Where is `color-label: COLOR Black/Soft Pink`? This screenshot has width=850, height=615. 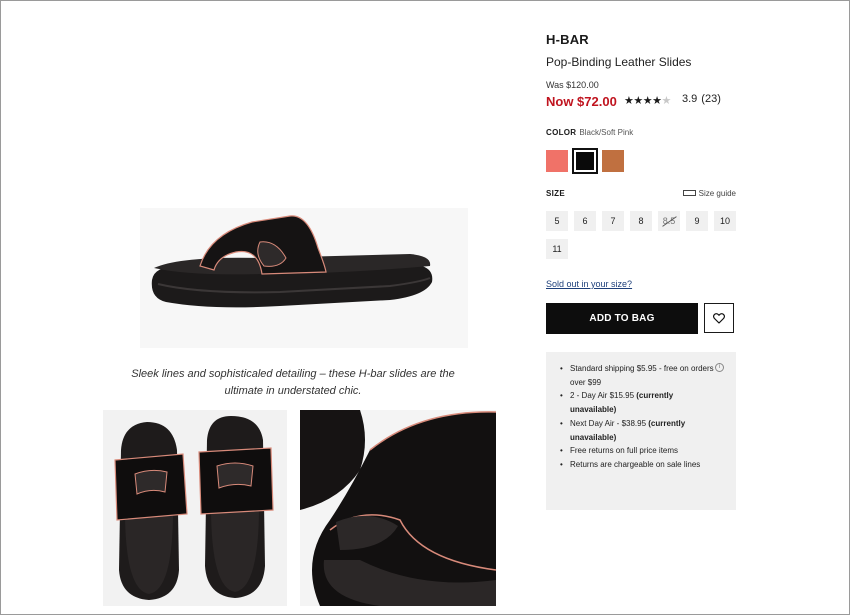
color-label: COLOR Black/Soft Pink is located at coordinates (590, 132).